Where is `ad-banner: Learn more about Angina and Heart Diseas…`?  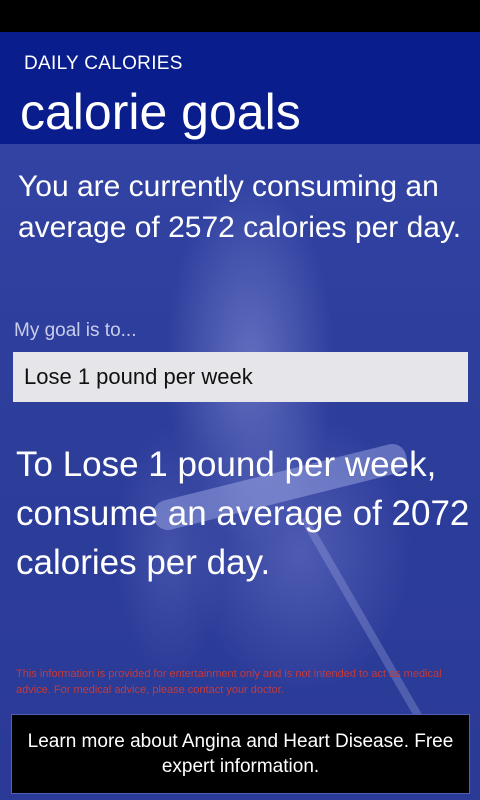
ad-banner: Learn more about Angina and Heart Diseas… is located at coordinates (240, 754).